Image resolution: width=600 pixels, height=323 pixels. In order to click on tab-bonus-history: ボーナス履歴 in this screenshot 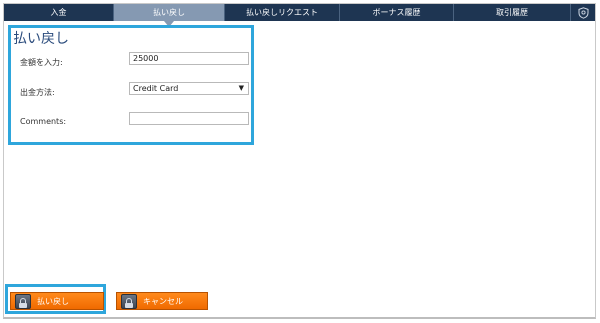, I will do `click(397, 12)`.